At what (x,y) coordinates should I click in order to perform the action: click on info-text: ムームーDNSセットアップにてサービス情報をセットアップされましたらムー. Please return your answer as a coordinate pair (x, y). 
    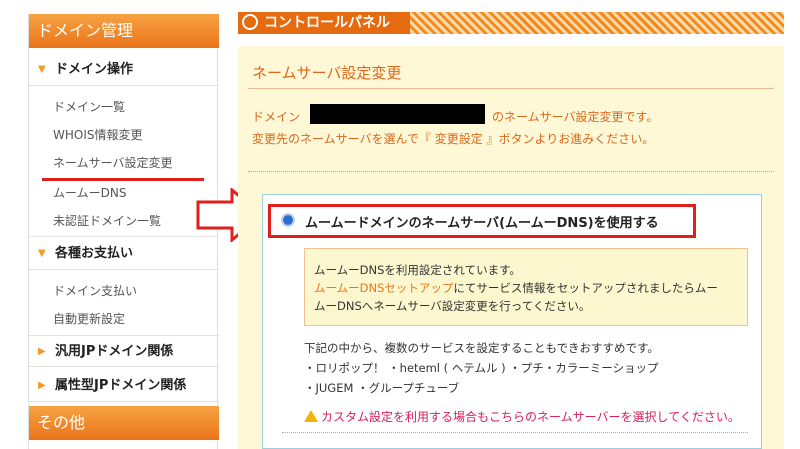
    Looking at the image, I should click on (516, 288).